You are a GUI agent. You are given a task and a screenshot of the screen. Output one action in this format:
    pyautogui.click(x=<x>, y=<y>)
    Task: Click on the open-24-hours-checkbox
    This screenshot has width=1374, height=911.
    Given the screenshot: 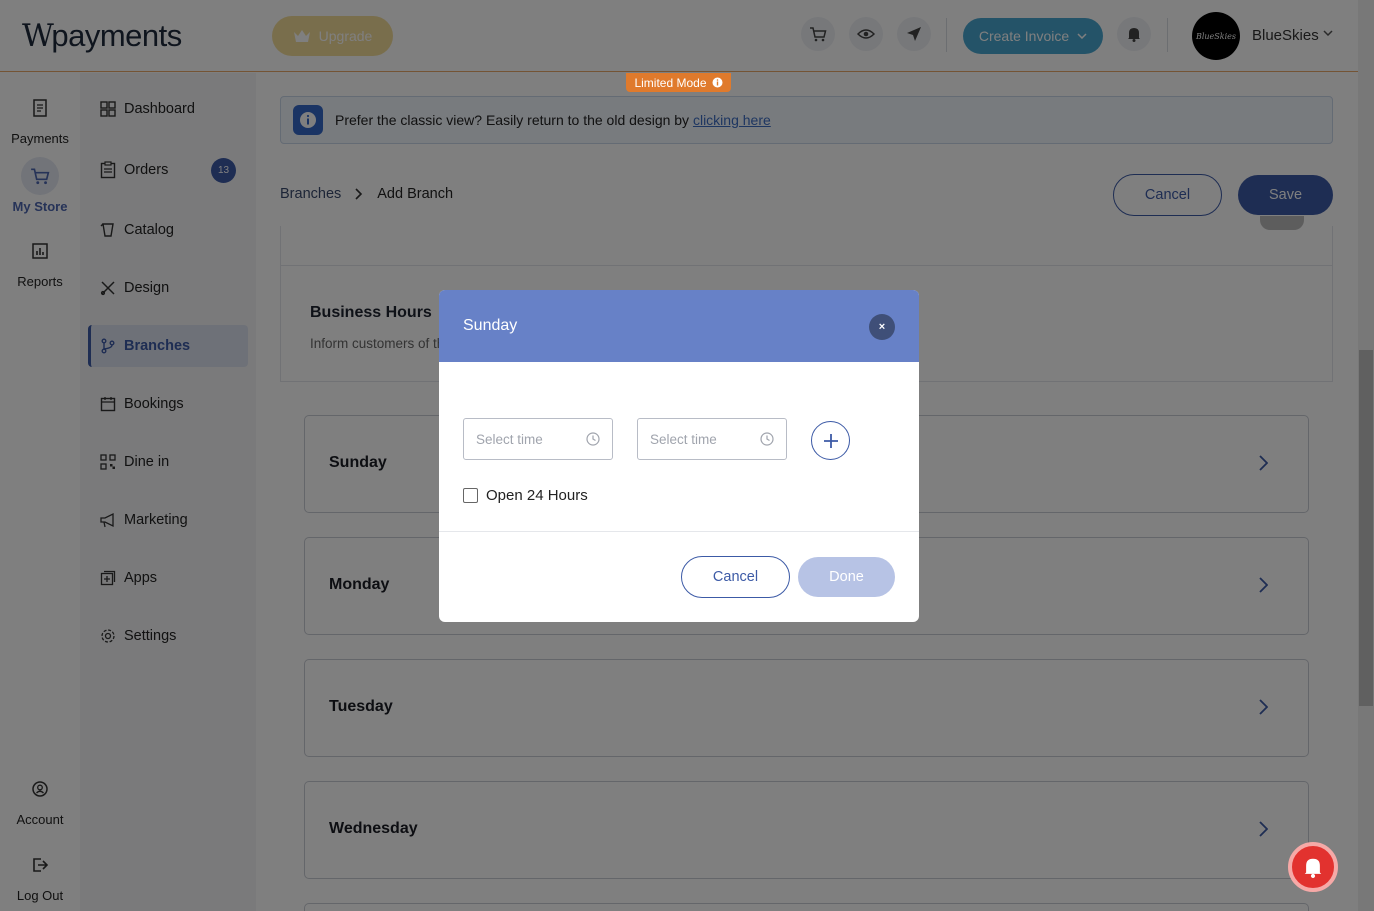 What is the action you would take?
    pyautogui.click(x=470, y=495)
    